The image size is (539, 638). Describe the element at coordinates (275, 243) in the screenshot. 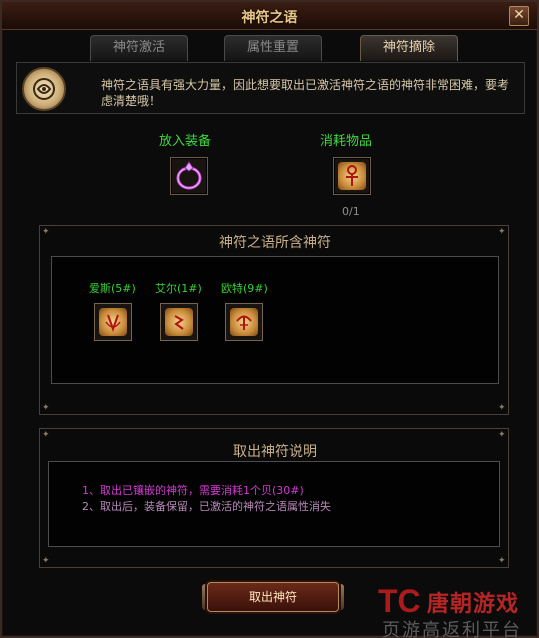

I see `runes-section-title: 神符之语所含神符` at that location.